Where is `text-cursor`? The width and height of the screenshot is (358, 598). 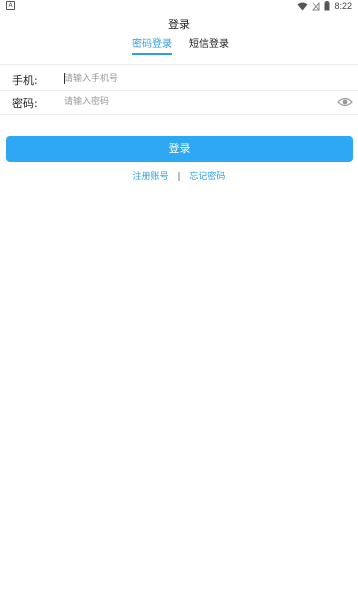
text-cursor is located at coordinates (64, 78).